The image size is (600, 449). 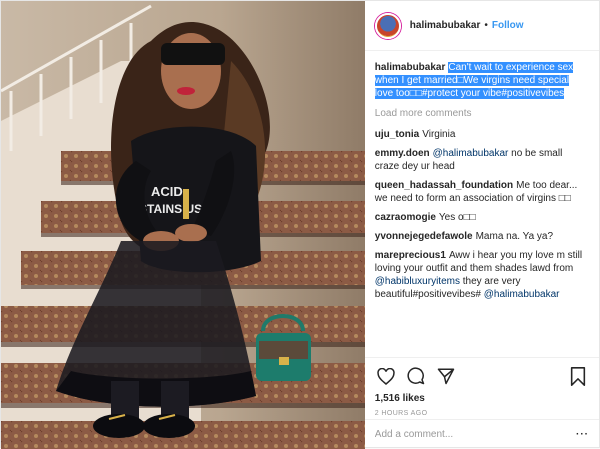 What do you see at coordinates (170, 209) in the screenshot?
I see `shirt-text-2: STAINS US` at bounding box center [170, 209].